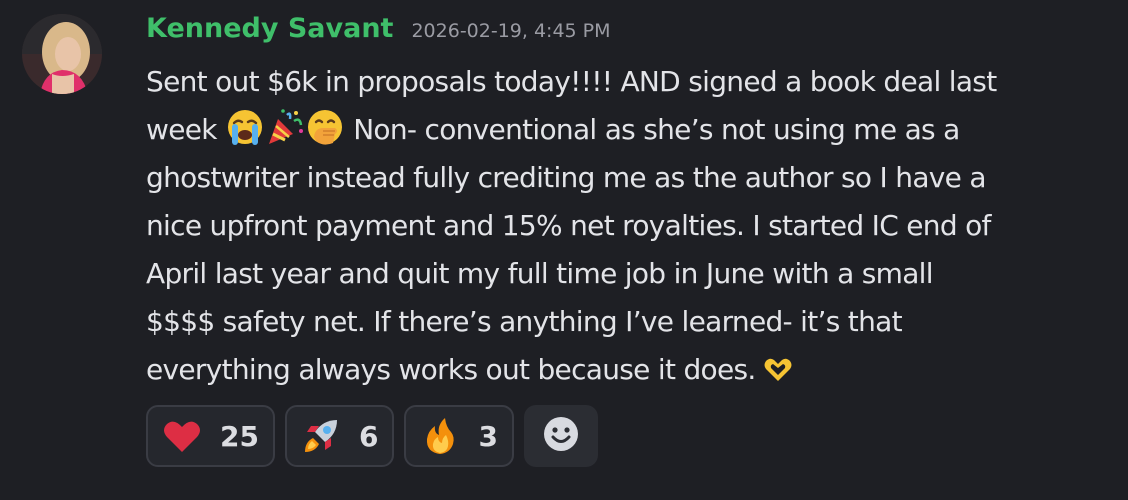 Image resolution: width=1128 pixels, height=500 pixels. What do you see at coordinates (488, 436) in the screenshot?
I see `reaction-count: 3` at bounding box center [488, 436].